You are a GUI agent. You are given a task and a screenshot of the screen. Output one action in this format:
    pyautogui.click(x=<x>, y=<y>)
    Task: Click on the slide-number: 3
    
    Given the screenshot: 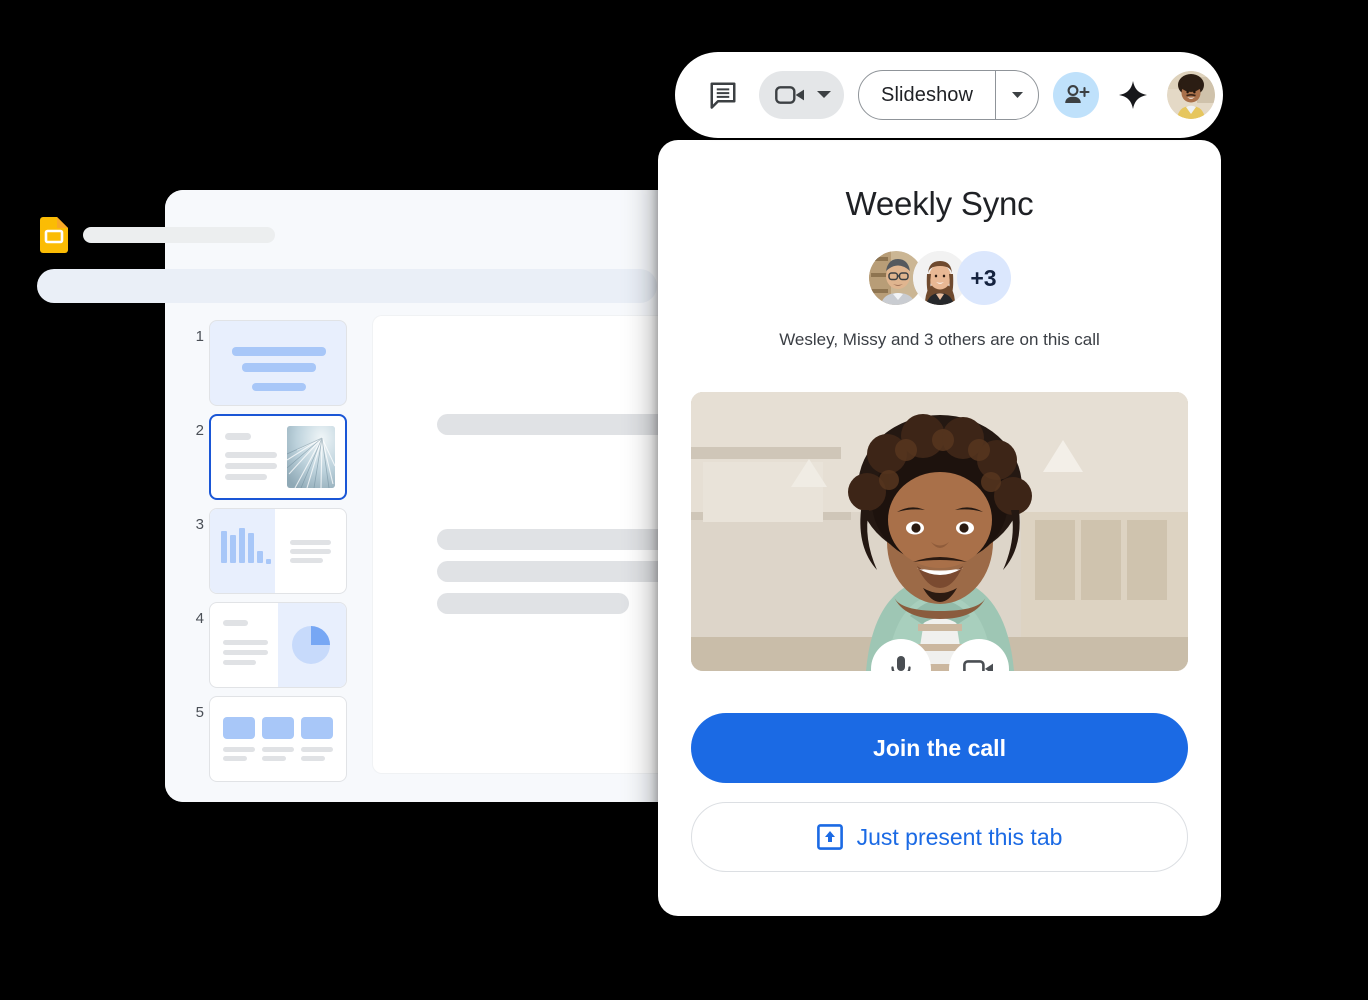 What is the action you would take?
    pyautogui.click(x=199, y=524)
    